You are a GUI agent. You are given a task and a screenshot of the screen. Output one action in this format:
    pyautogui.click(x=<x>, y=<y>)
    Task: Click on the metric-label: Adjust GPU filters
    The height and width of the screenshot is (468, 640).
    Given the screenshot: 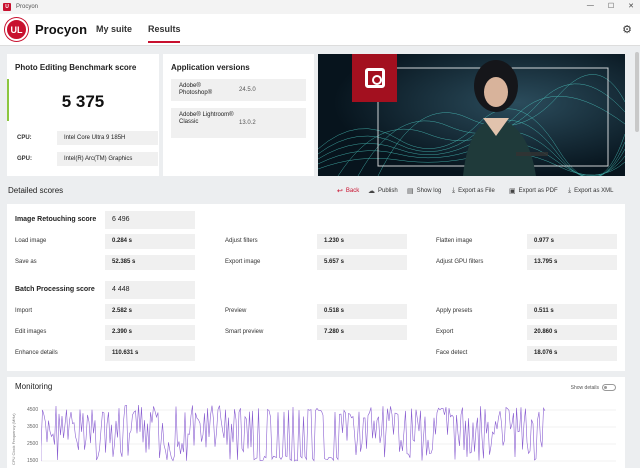 What is the action you would take?
    pyautogui.click(x=460, y=262)
    